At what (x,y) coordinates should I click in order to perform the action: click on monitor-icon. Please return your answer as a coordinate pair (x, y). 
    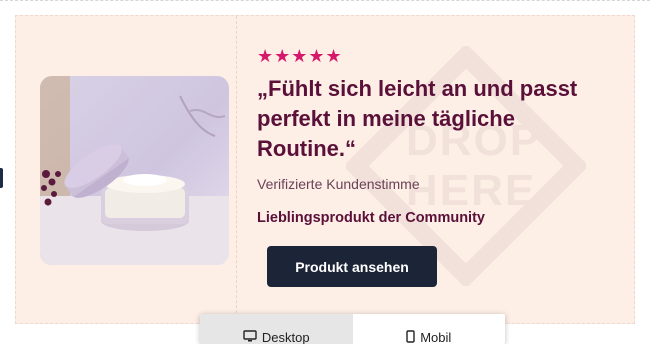
    Looking at the image, I should click on (250, 337).